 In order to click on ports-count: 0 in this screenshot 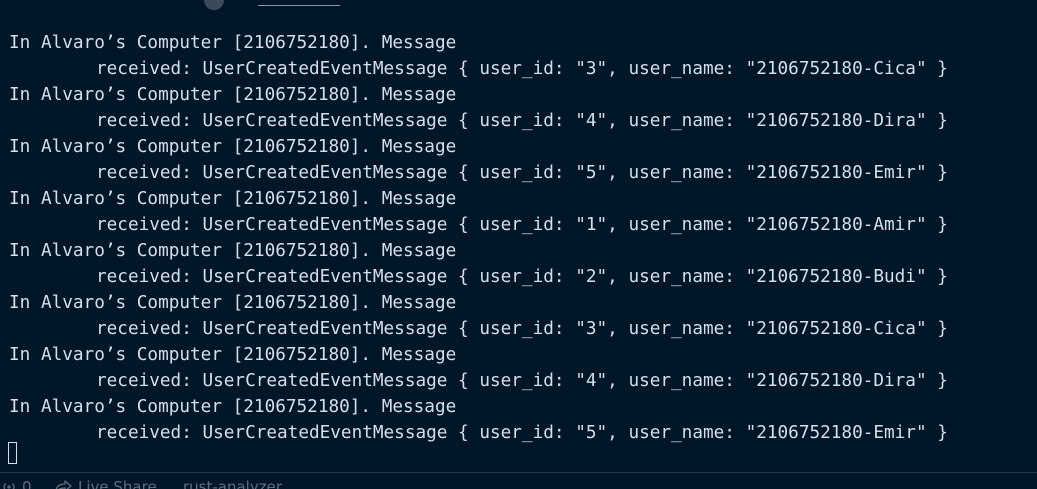, I will do `click(27, 483)`.